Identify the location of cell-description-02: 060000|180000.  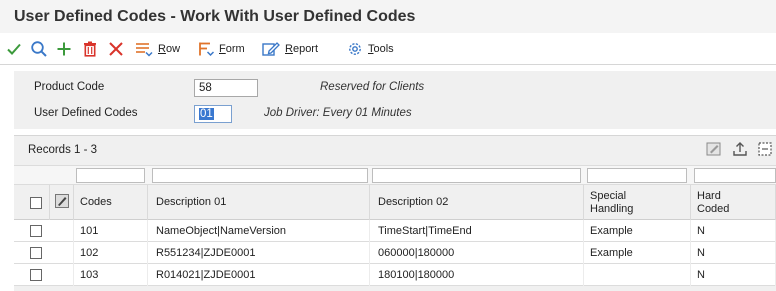
(477, 253).